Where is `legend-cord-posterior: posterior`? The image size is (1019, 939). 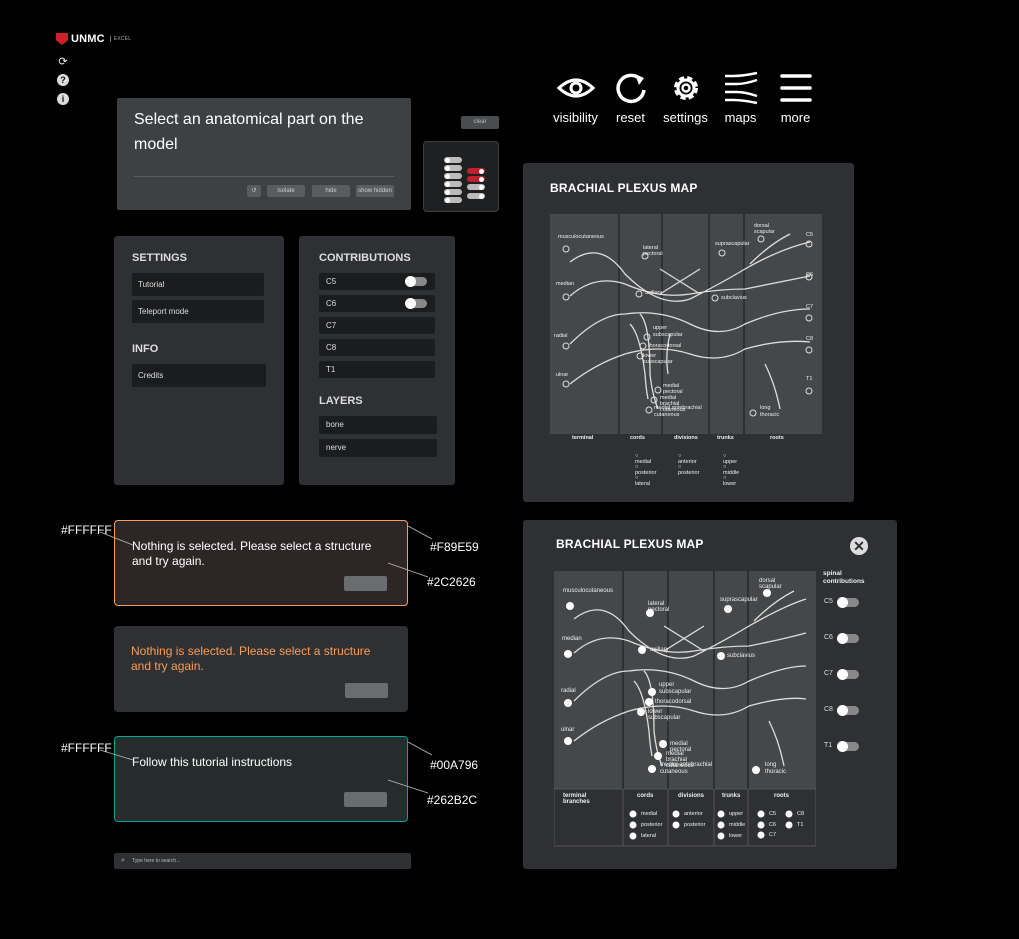
legend-cord-posterior: posterior is located at coordinates (651, 825).